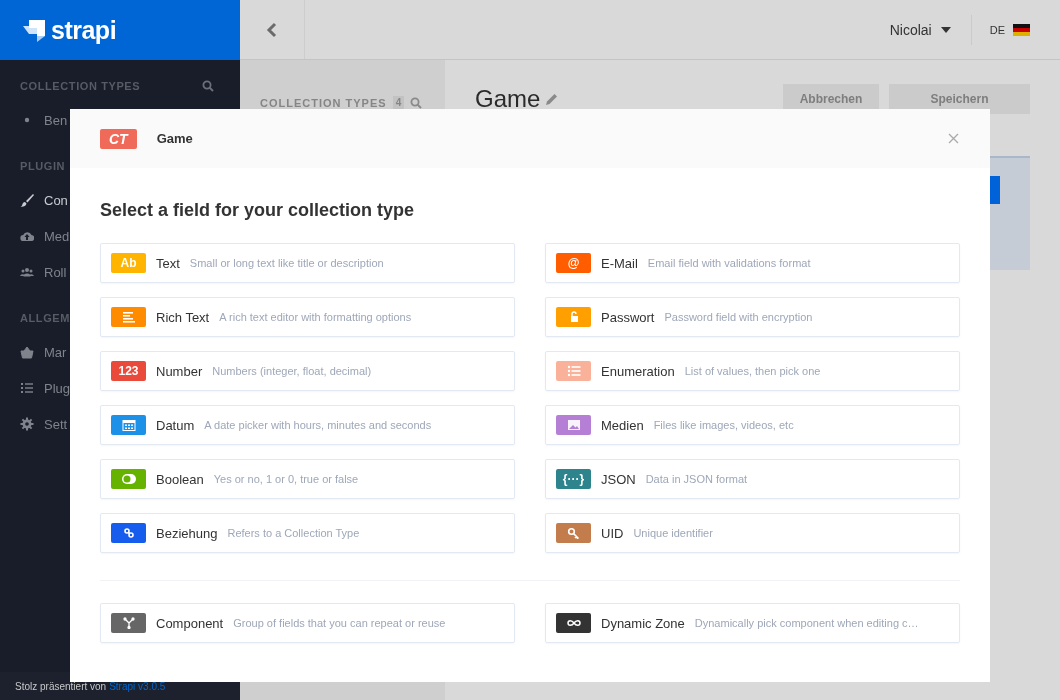  I want to click on field-type-badge: Ab, so click(128, 263).